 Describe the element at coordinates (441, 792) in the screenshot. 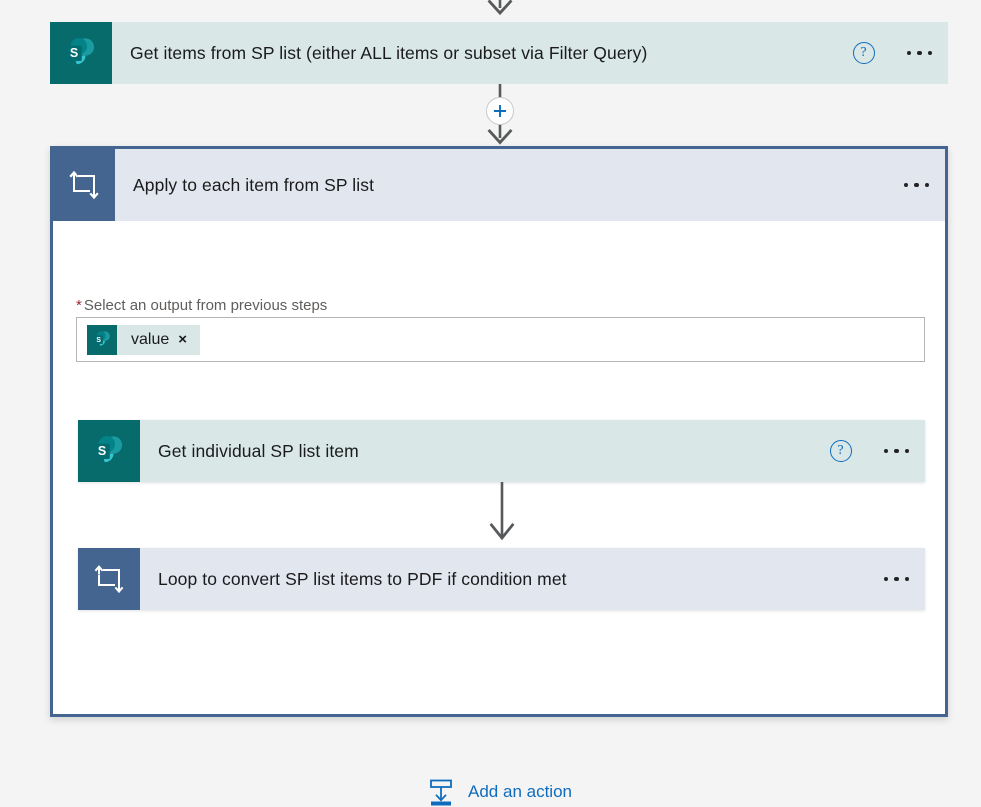

I see `add-action-icon` at that location.